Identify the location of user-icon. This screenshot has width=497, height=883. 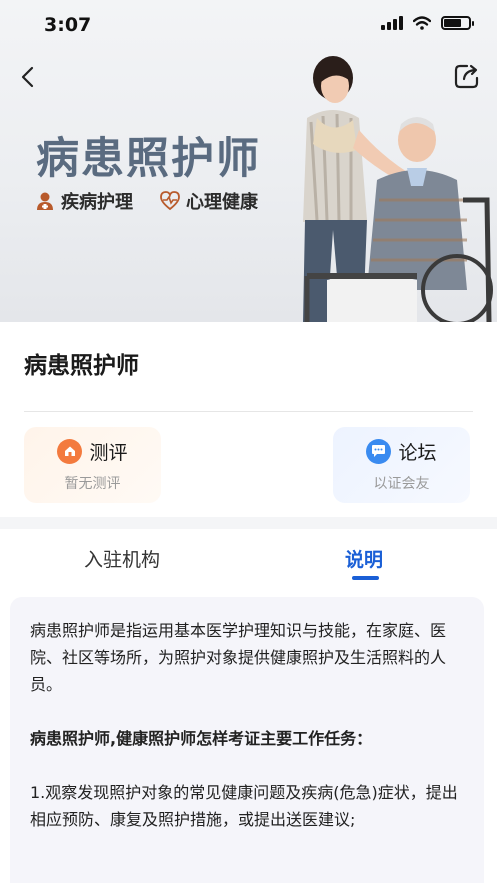
(45, 201).